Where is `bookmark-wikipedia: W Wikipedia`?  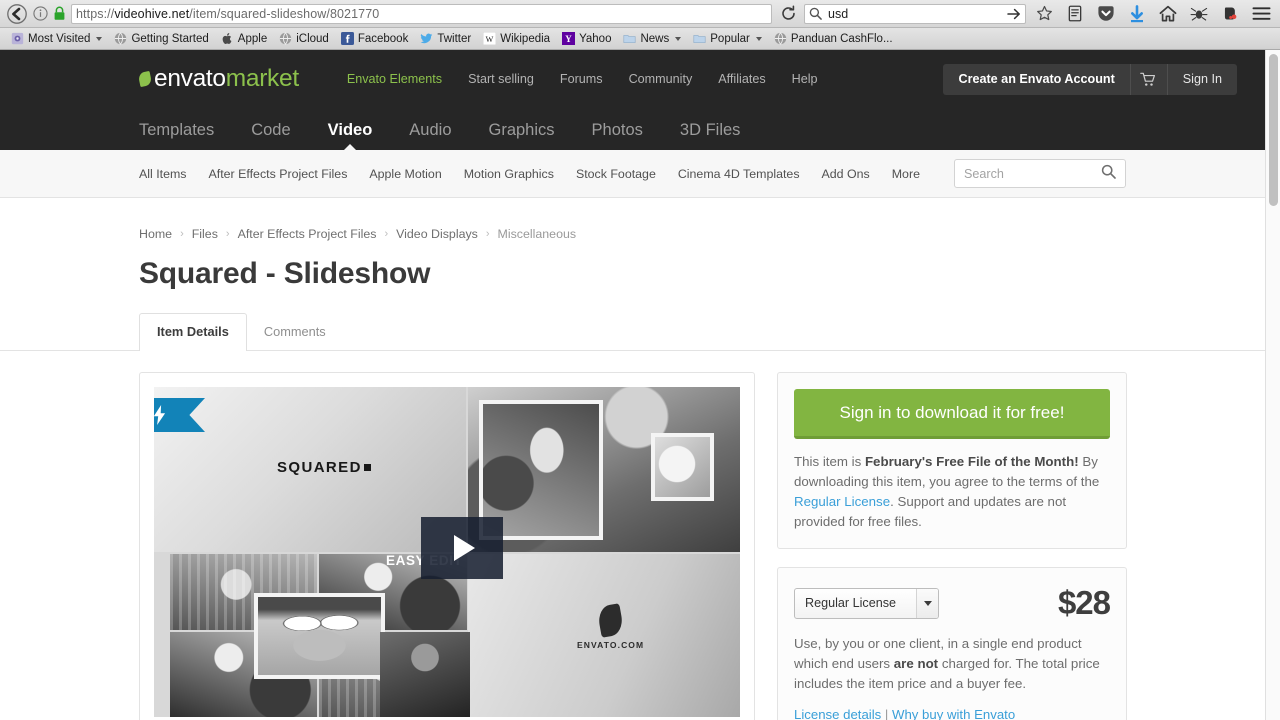
bookmark-wikipedia: W Wikipedia is located at coordinates (516, 38).